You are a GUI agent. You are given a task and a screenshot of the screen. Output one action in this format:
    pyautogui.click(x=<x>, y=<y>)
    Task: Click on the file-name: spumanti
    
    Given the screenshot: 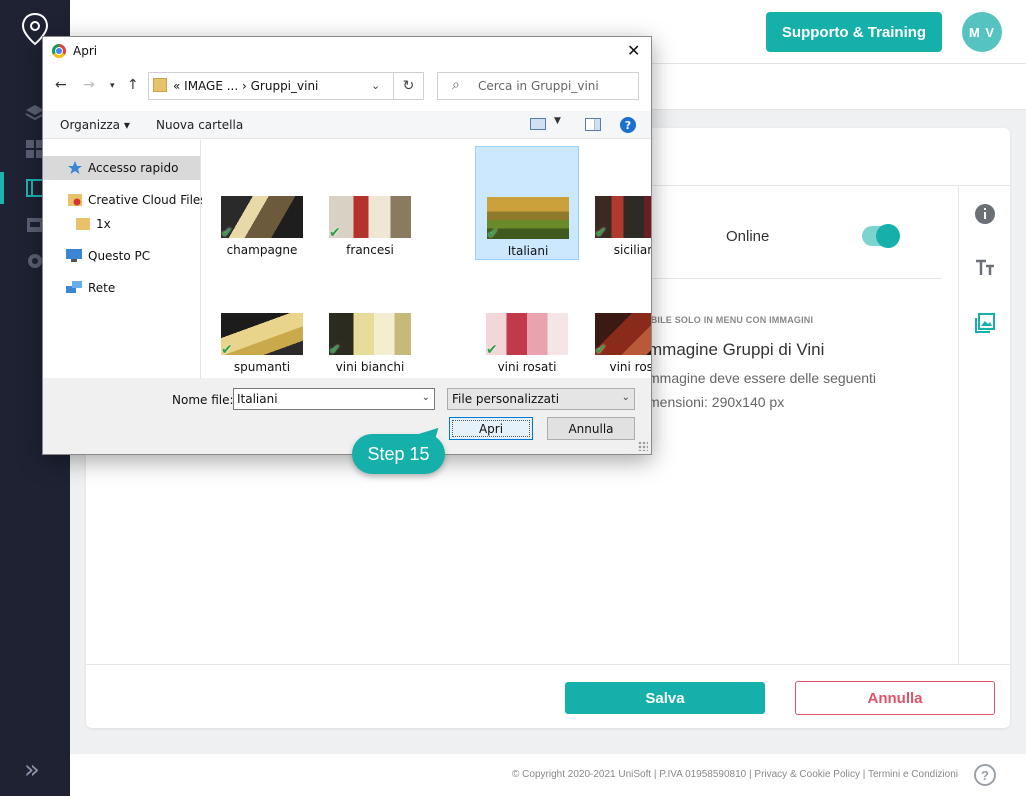 What is the action you would take?
    pyautogui.click(x=262, y=367)
    